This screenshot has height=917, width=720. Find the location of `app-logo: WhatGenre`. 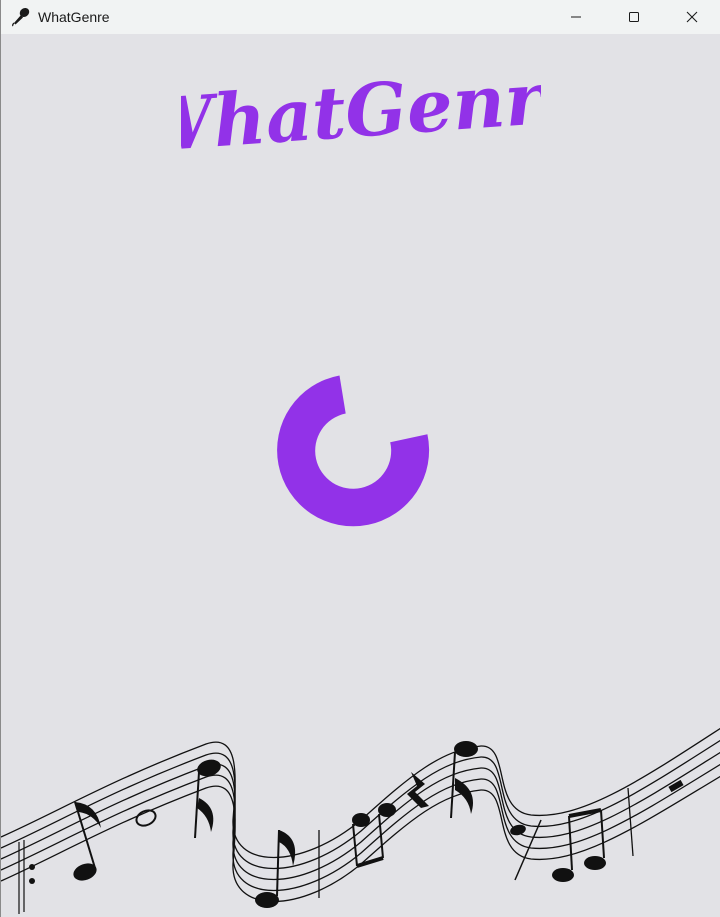

app-logo: WhatGenre is located at coordinates (361, 113).